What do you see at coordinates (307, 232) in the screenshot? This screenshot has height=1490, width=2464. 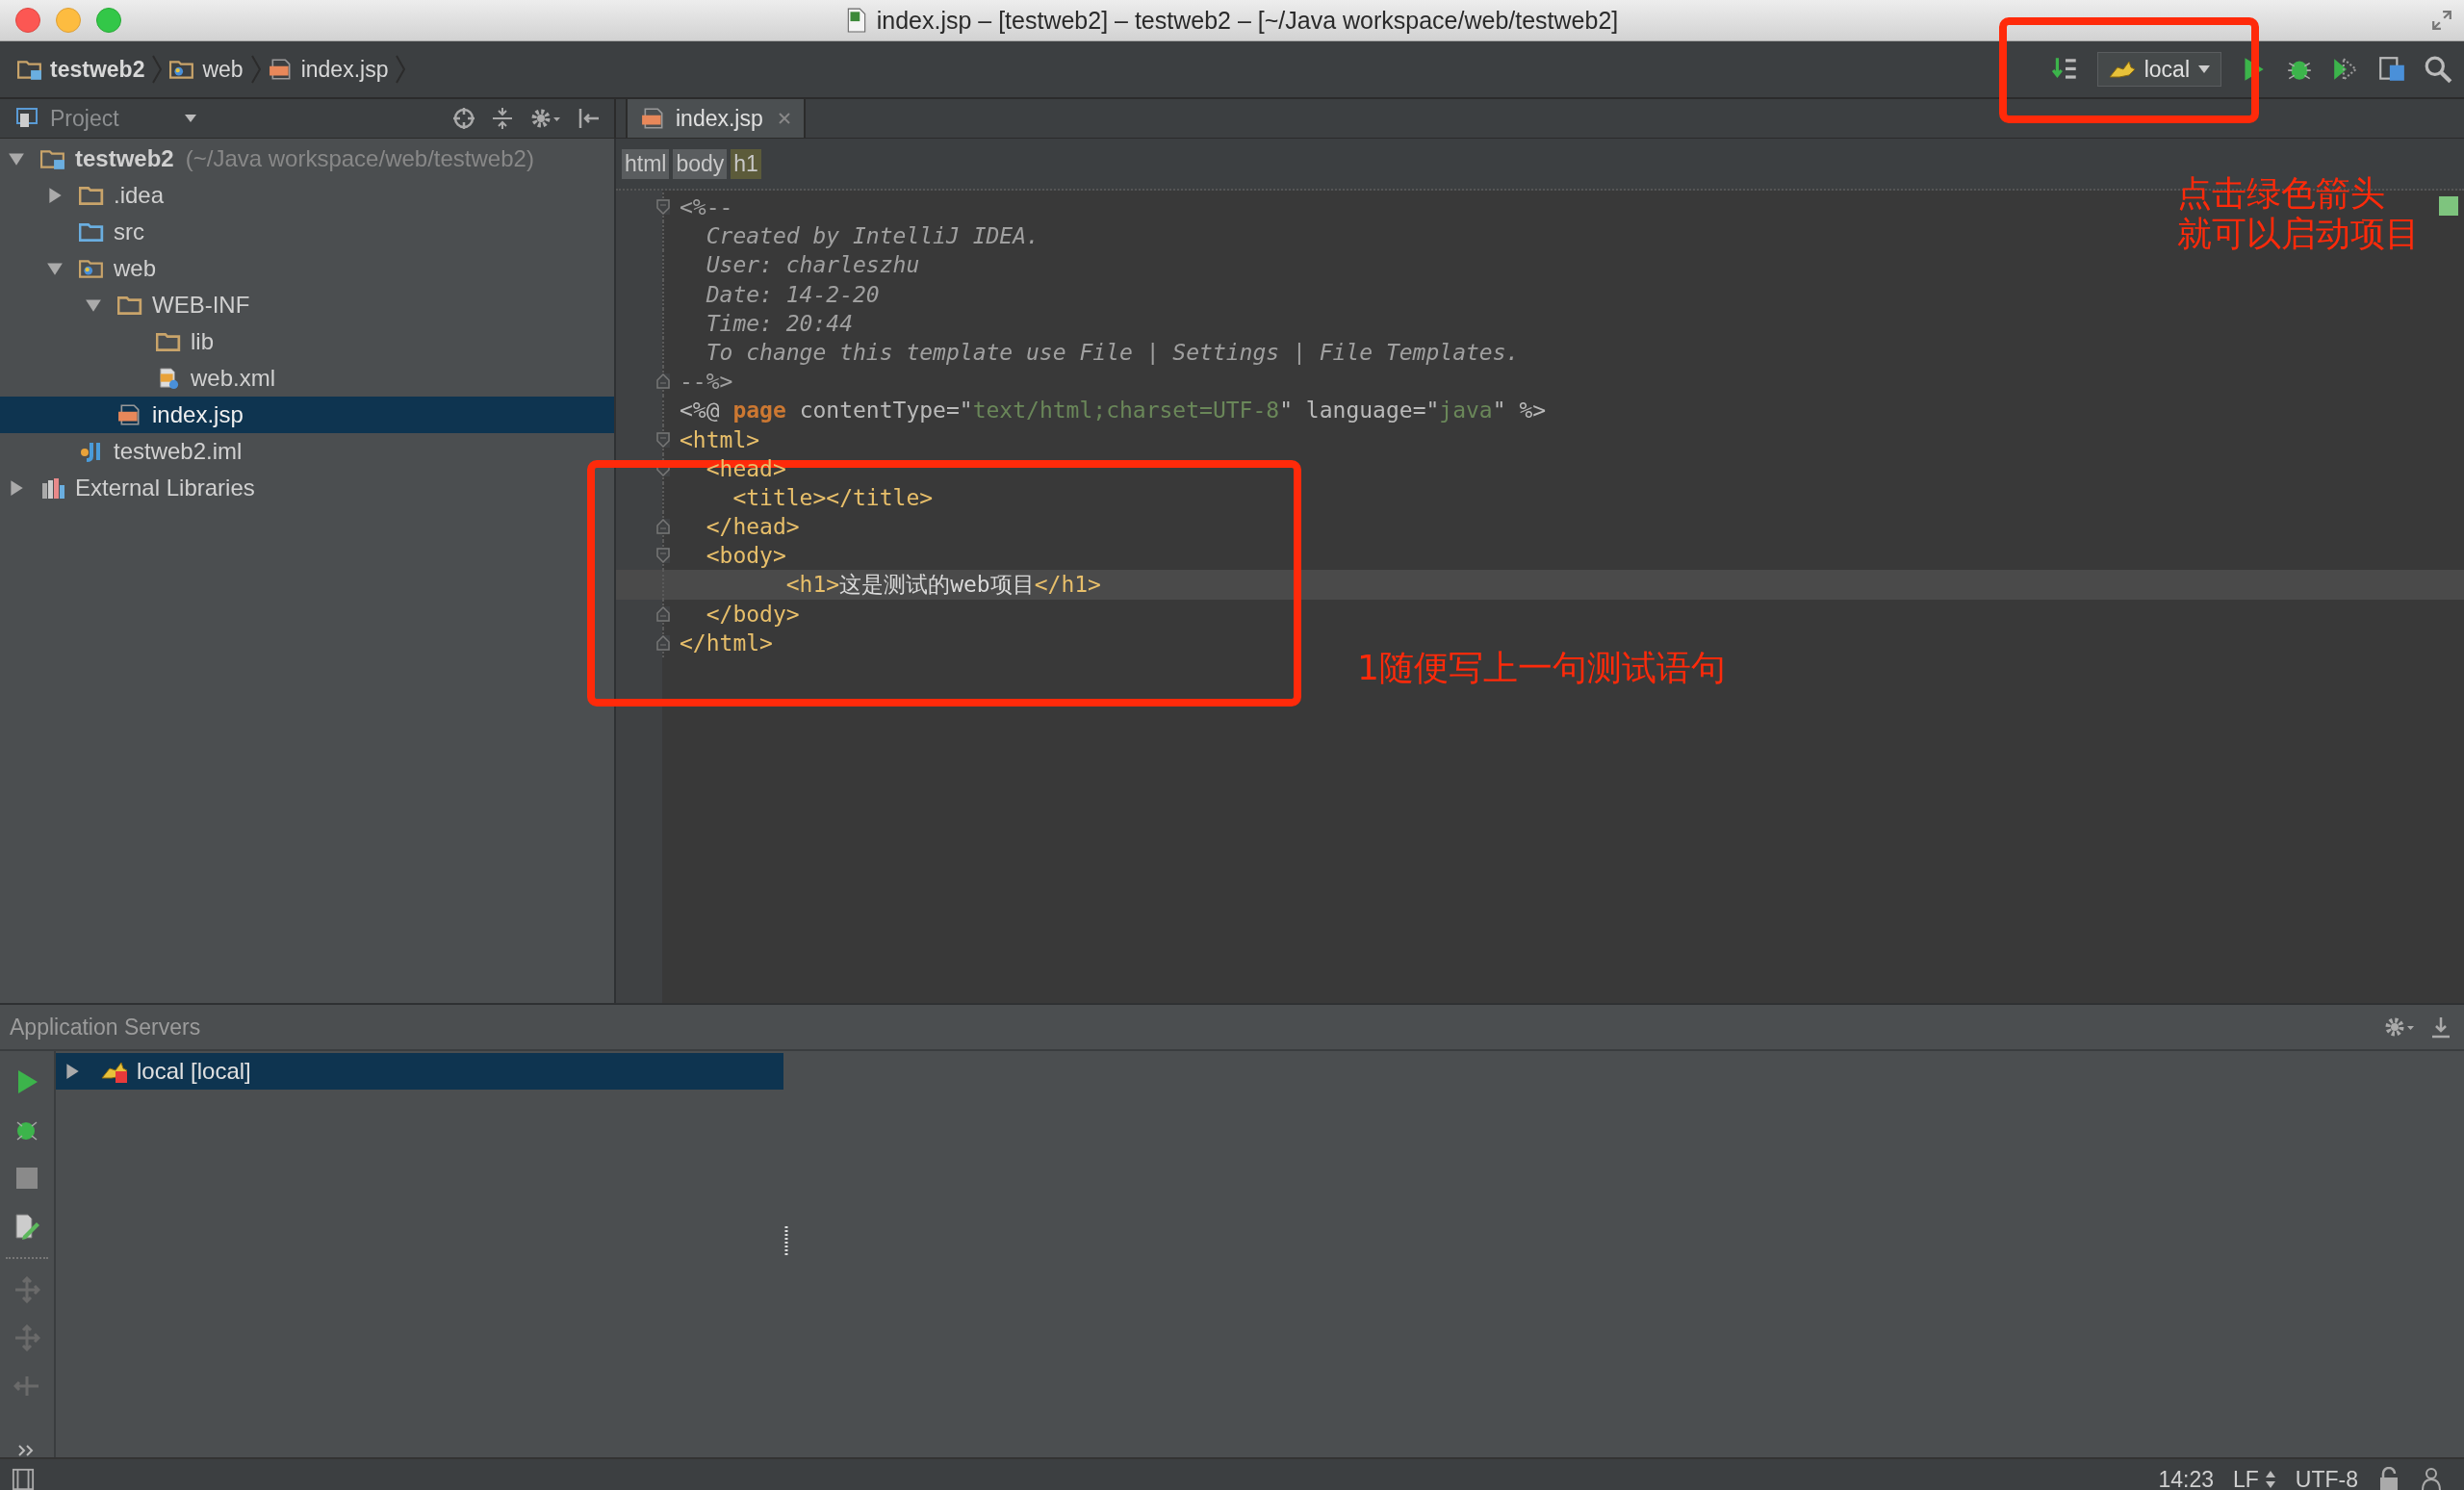 I see `tree-item: src` at bounding box center [307, 232].